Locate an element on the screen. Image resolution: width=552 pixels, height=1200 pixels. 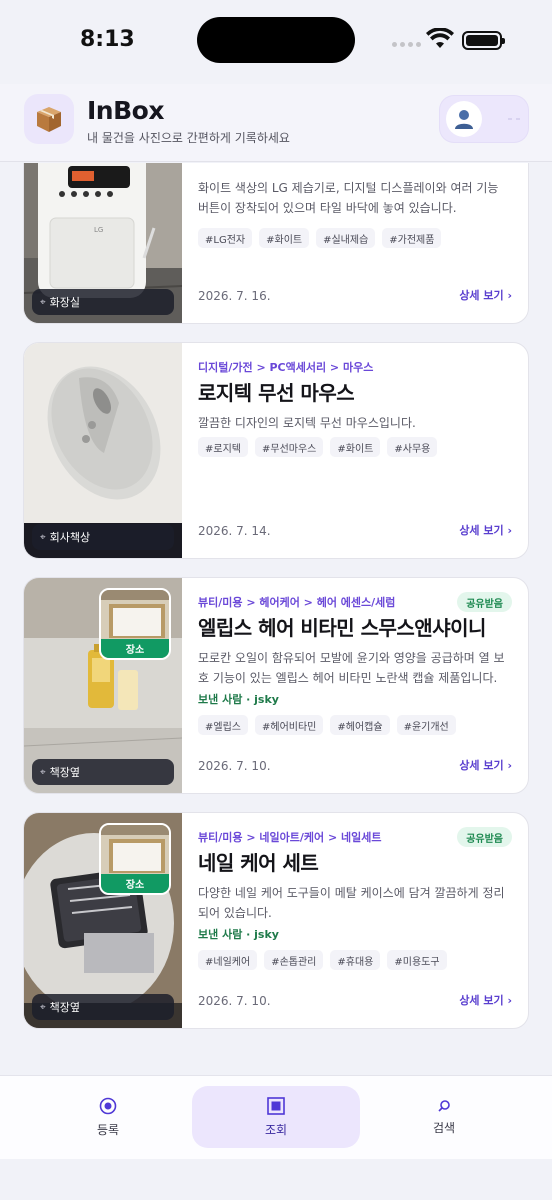
cellular-signal-icon is located at coordinates (406, 44).